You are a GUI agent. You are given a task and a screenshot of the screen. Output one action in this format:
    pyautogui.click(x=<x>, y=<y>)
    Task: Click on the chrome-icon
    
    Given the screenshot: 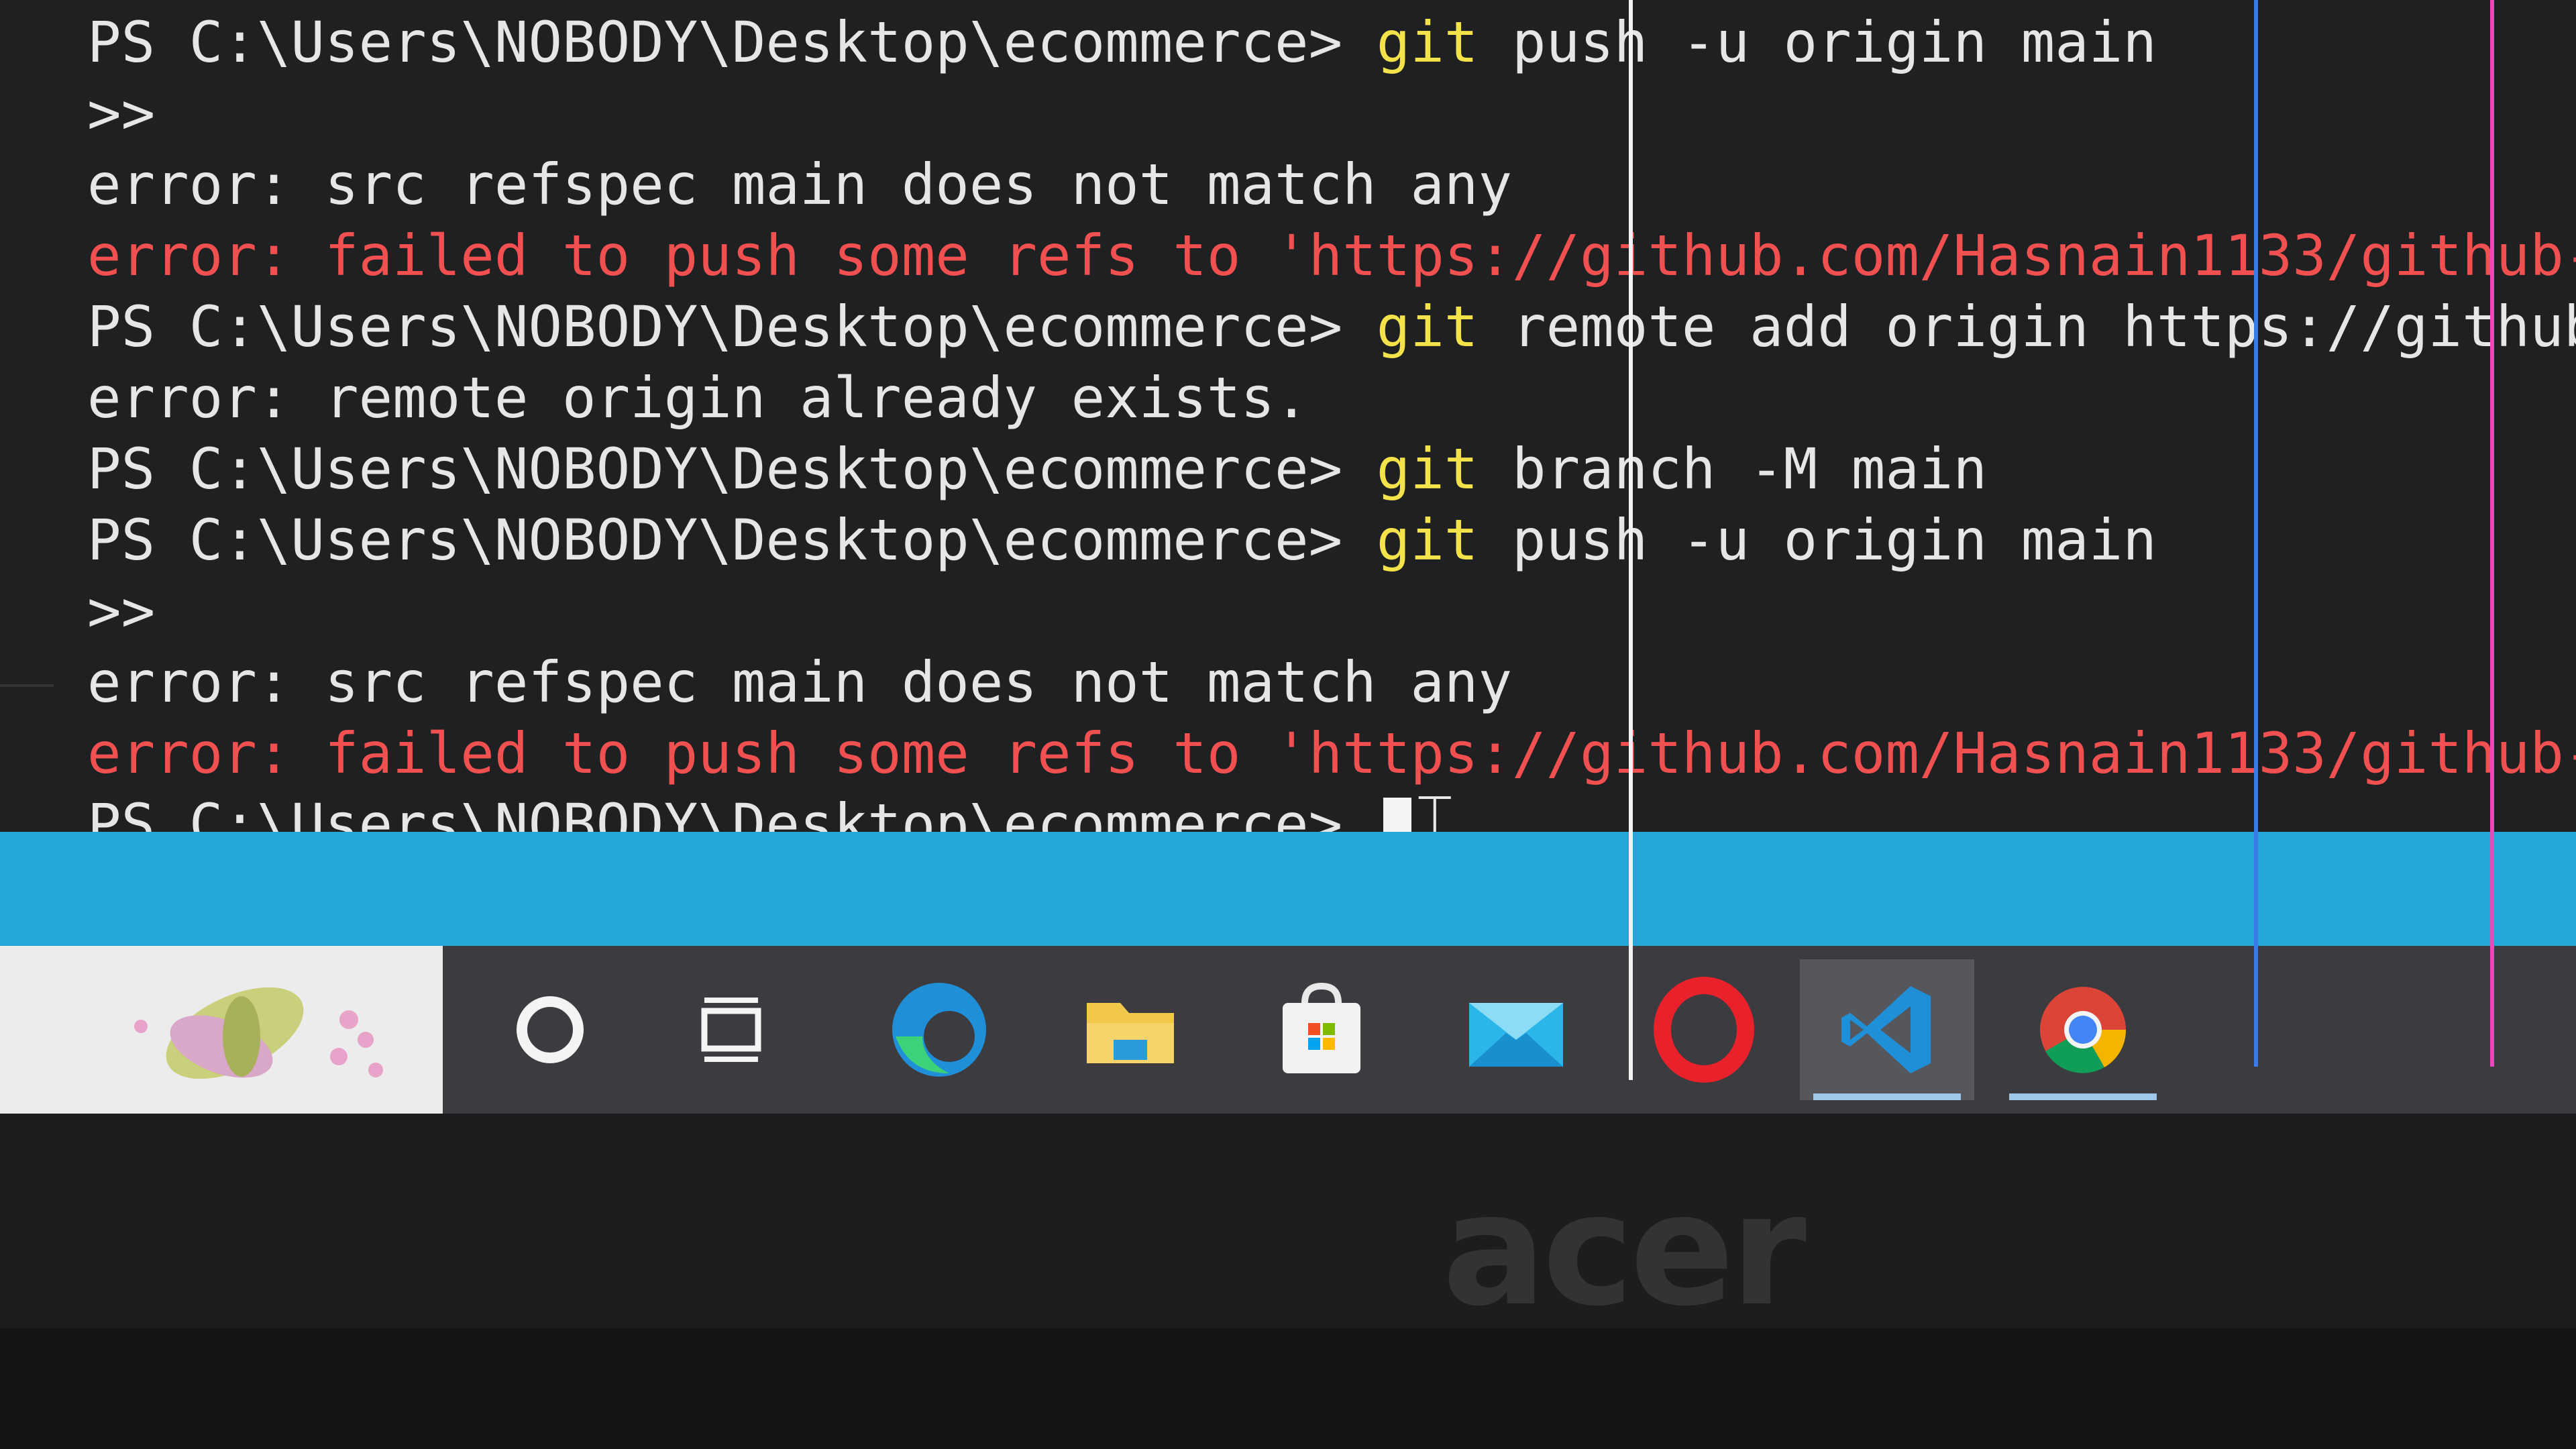 What is the action you would take?
    pyautogui.click(x=2083, y=1030)
    